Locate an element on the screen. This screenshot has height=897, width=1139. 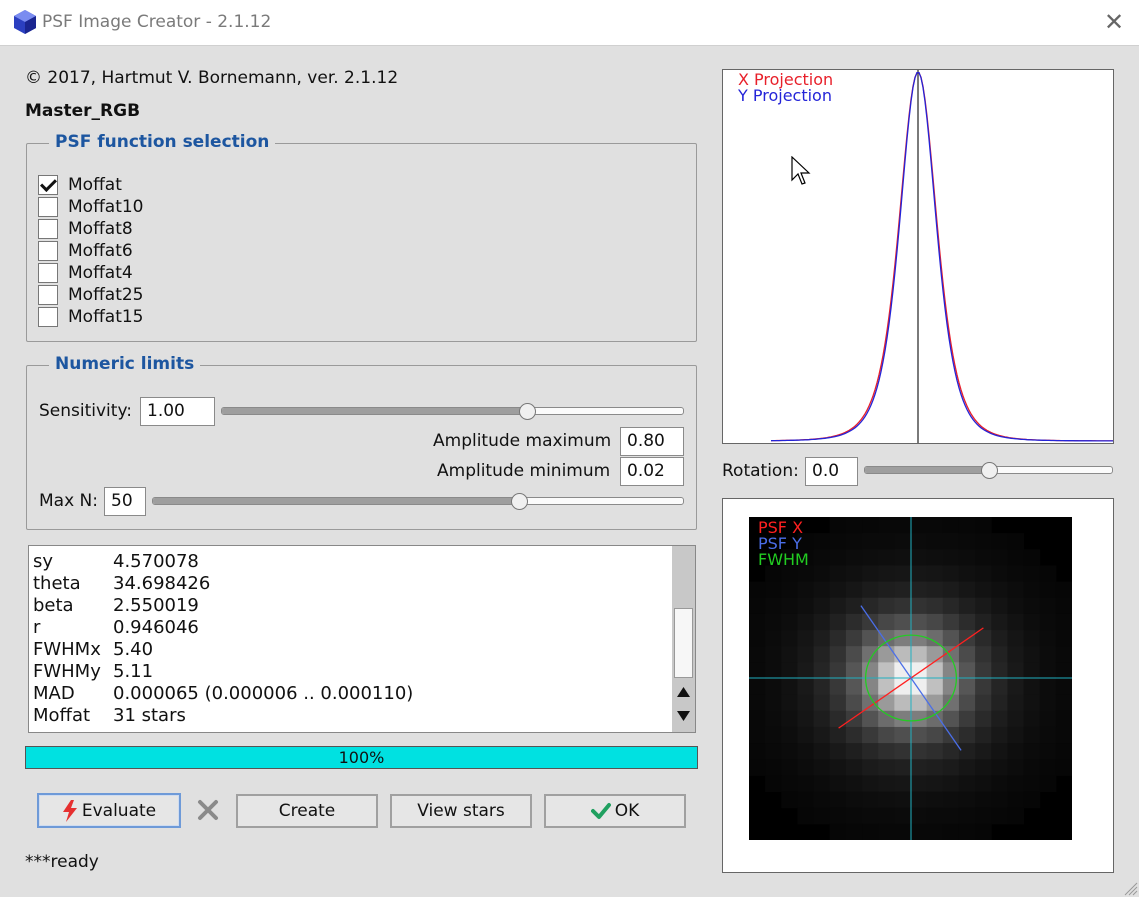
max-n-slider-track is located at coordinates (418, 501).